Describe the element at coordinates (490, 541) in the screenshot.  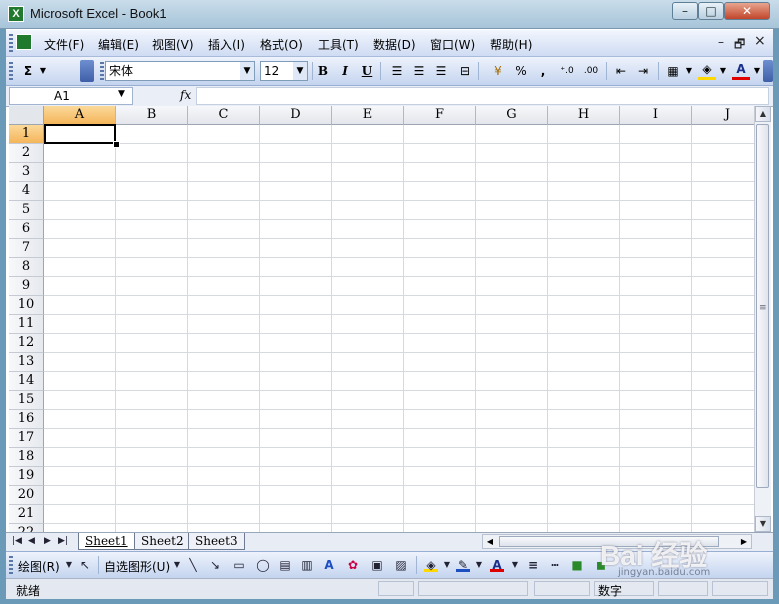
I see `scroll-left-icon: ◀` at that location.